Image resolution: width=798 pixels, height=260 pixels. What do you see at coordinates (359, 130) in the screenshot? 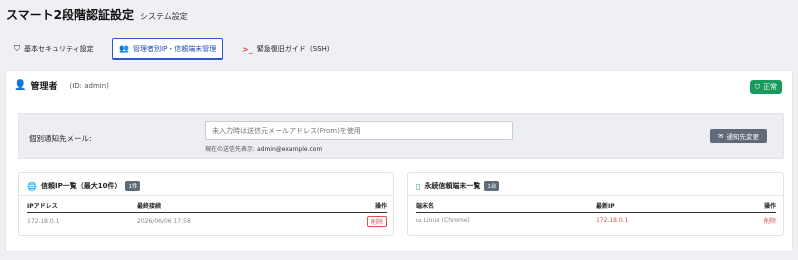
I see `notify-email-input` at bounding box center [359, 130].